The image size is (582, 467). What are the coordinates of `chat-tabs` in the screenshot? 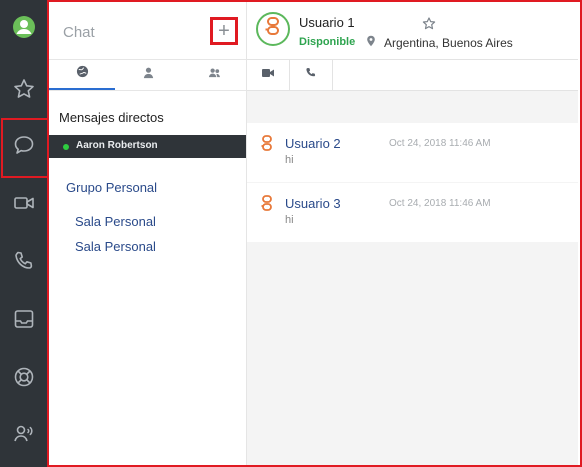 It's located at (147, 75).